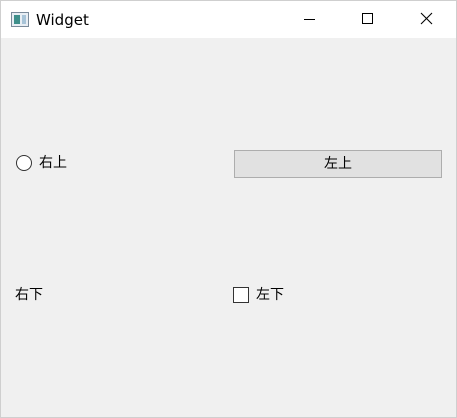 This screenshot has height=418, width=457. What do you see at coordinates (241, 295) in the screenshot?
I see `checkbox-bottom-left` at bounding box center [241, 295].